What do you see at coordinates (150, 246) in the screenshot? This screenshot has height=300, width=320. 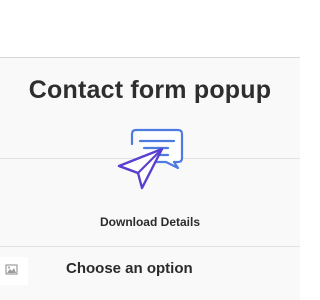 I see `divider` at bounding box center [150, 246].